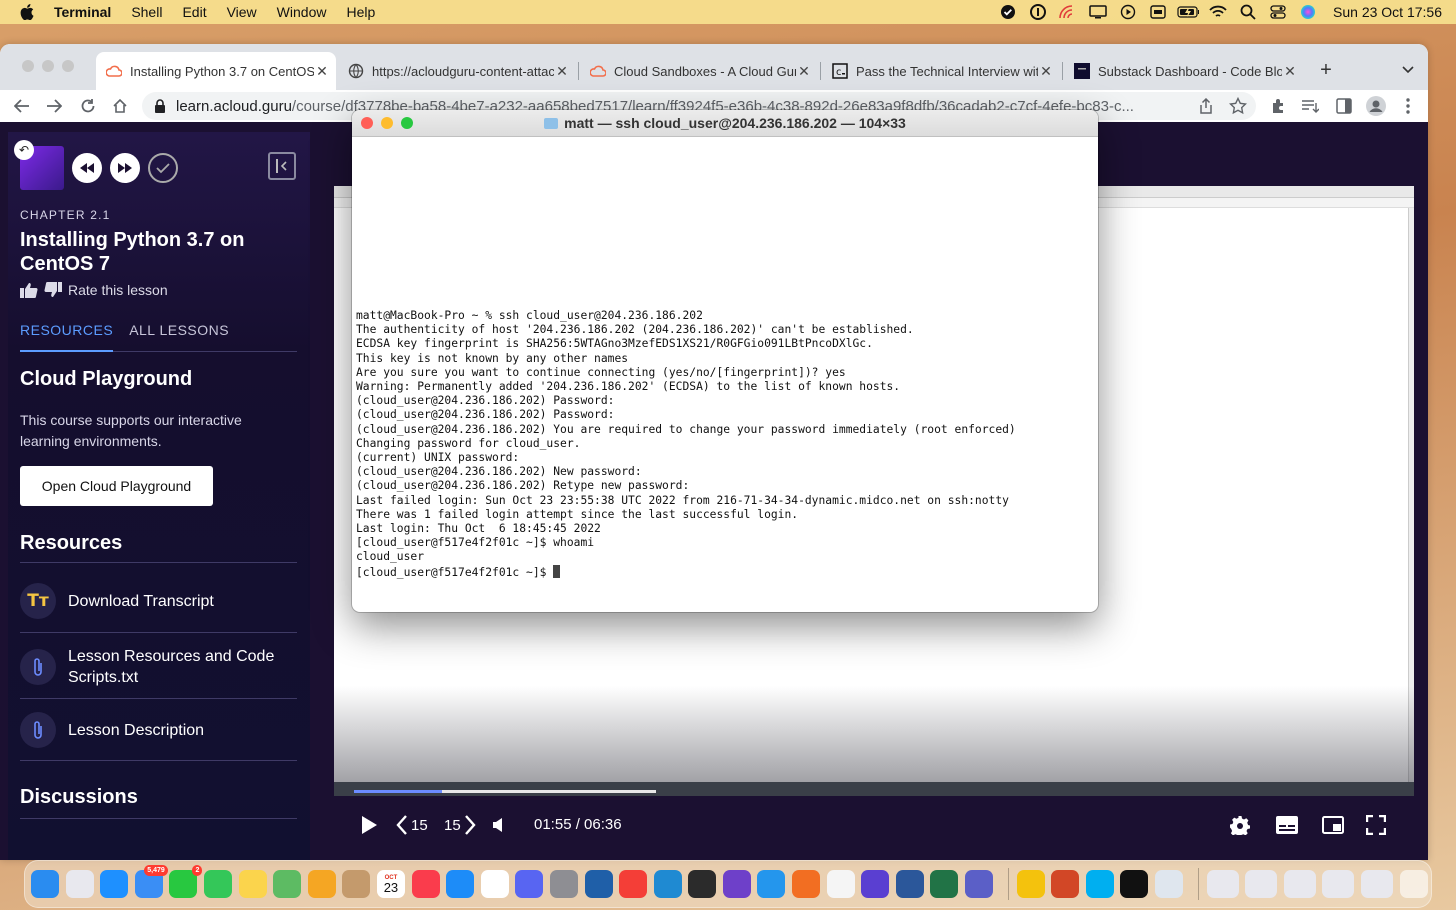 The image size is (1456, 910). I want to click on tab-installing-python: Installing Python 3.7 on CentOS 7 ✕, so click(216, 71).